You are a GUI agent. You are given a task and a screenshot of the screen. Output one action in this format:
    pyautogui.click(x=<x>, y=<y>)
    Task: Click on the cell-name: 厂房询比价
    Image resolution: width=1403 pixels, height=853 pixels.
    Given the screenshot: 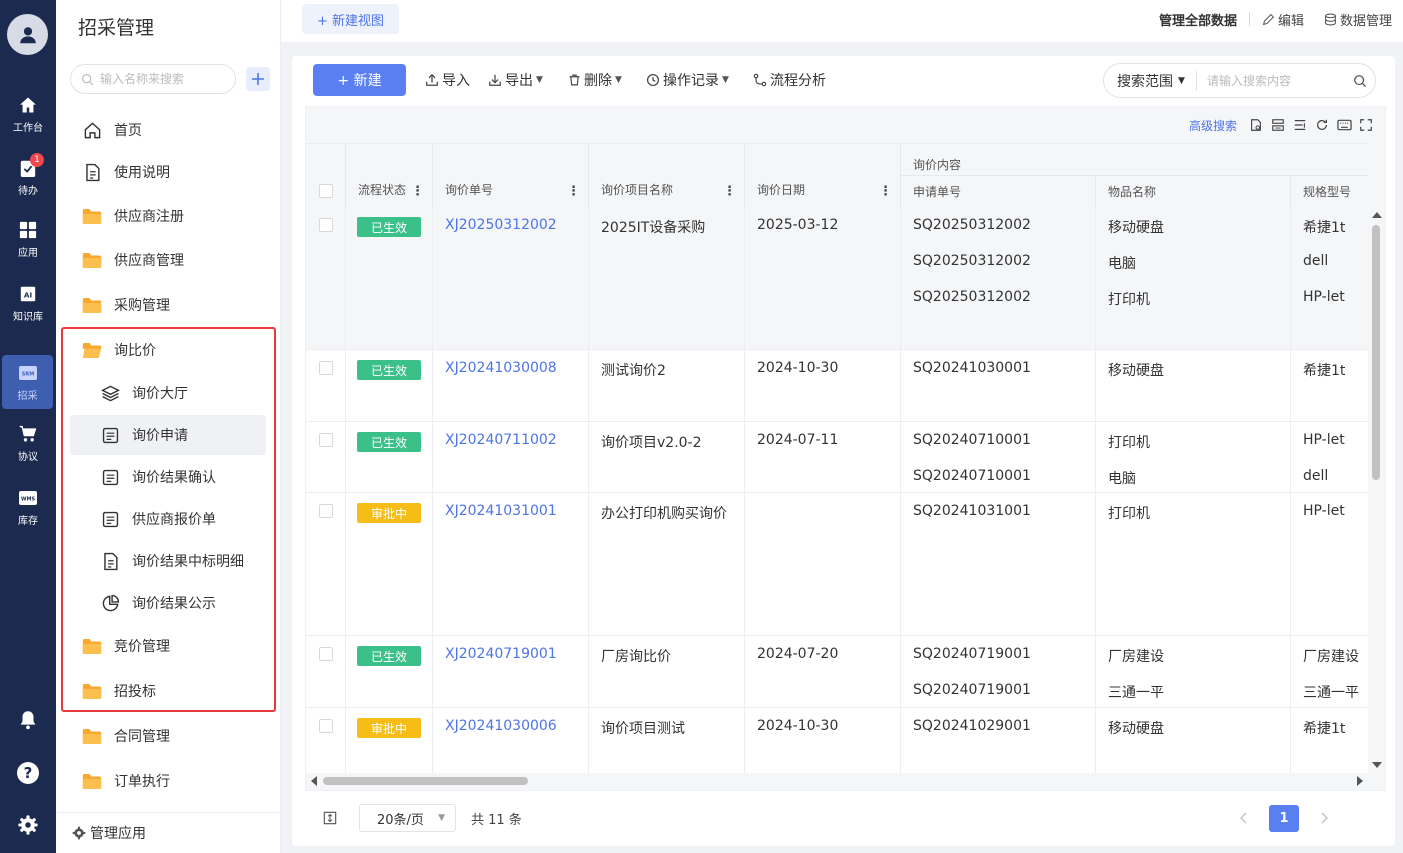 What is the action you would take?
    pyautogui.click(x=667, y=671)
    